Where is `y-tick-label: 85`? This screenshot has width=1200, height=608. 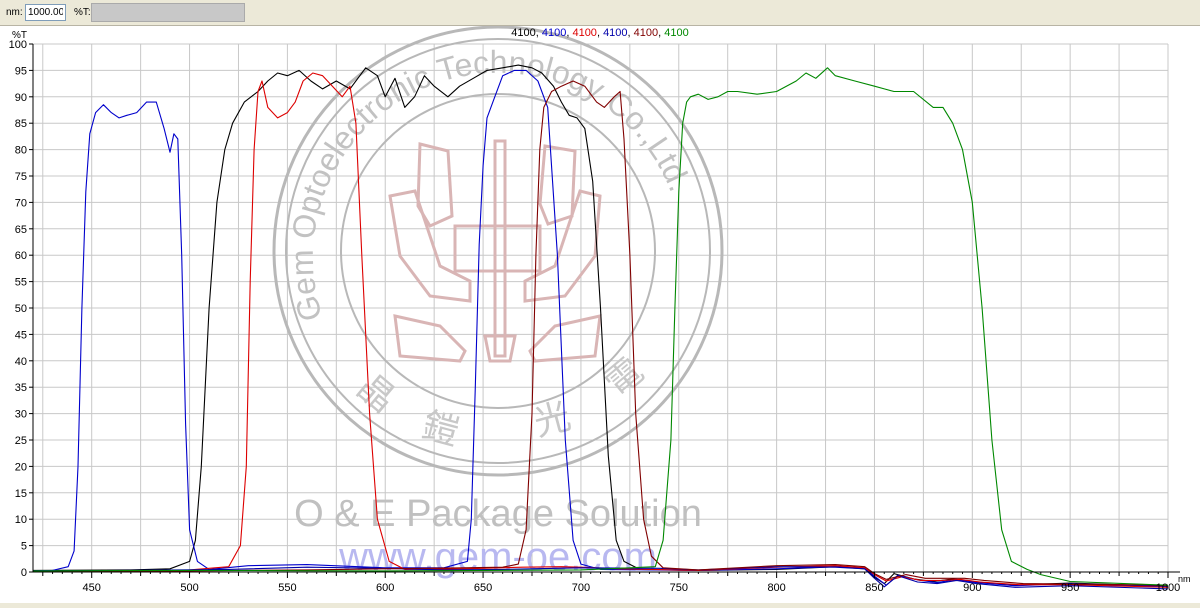 y-tick-label: 85 is located at coordinates (21, 124).